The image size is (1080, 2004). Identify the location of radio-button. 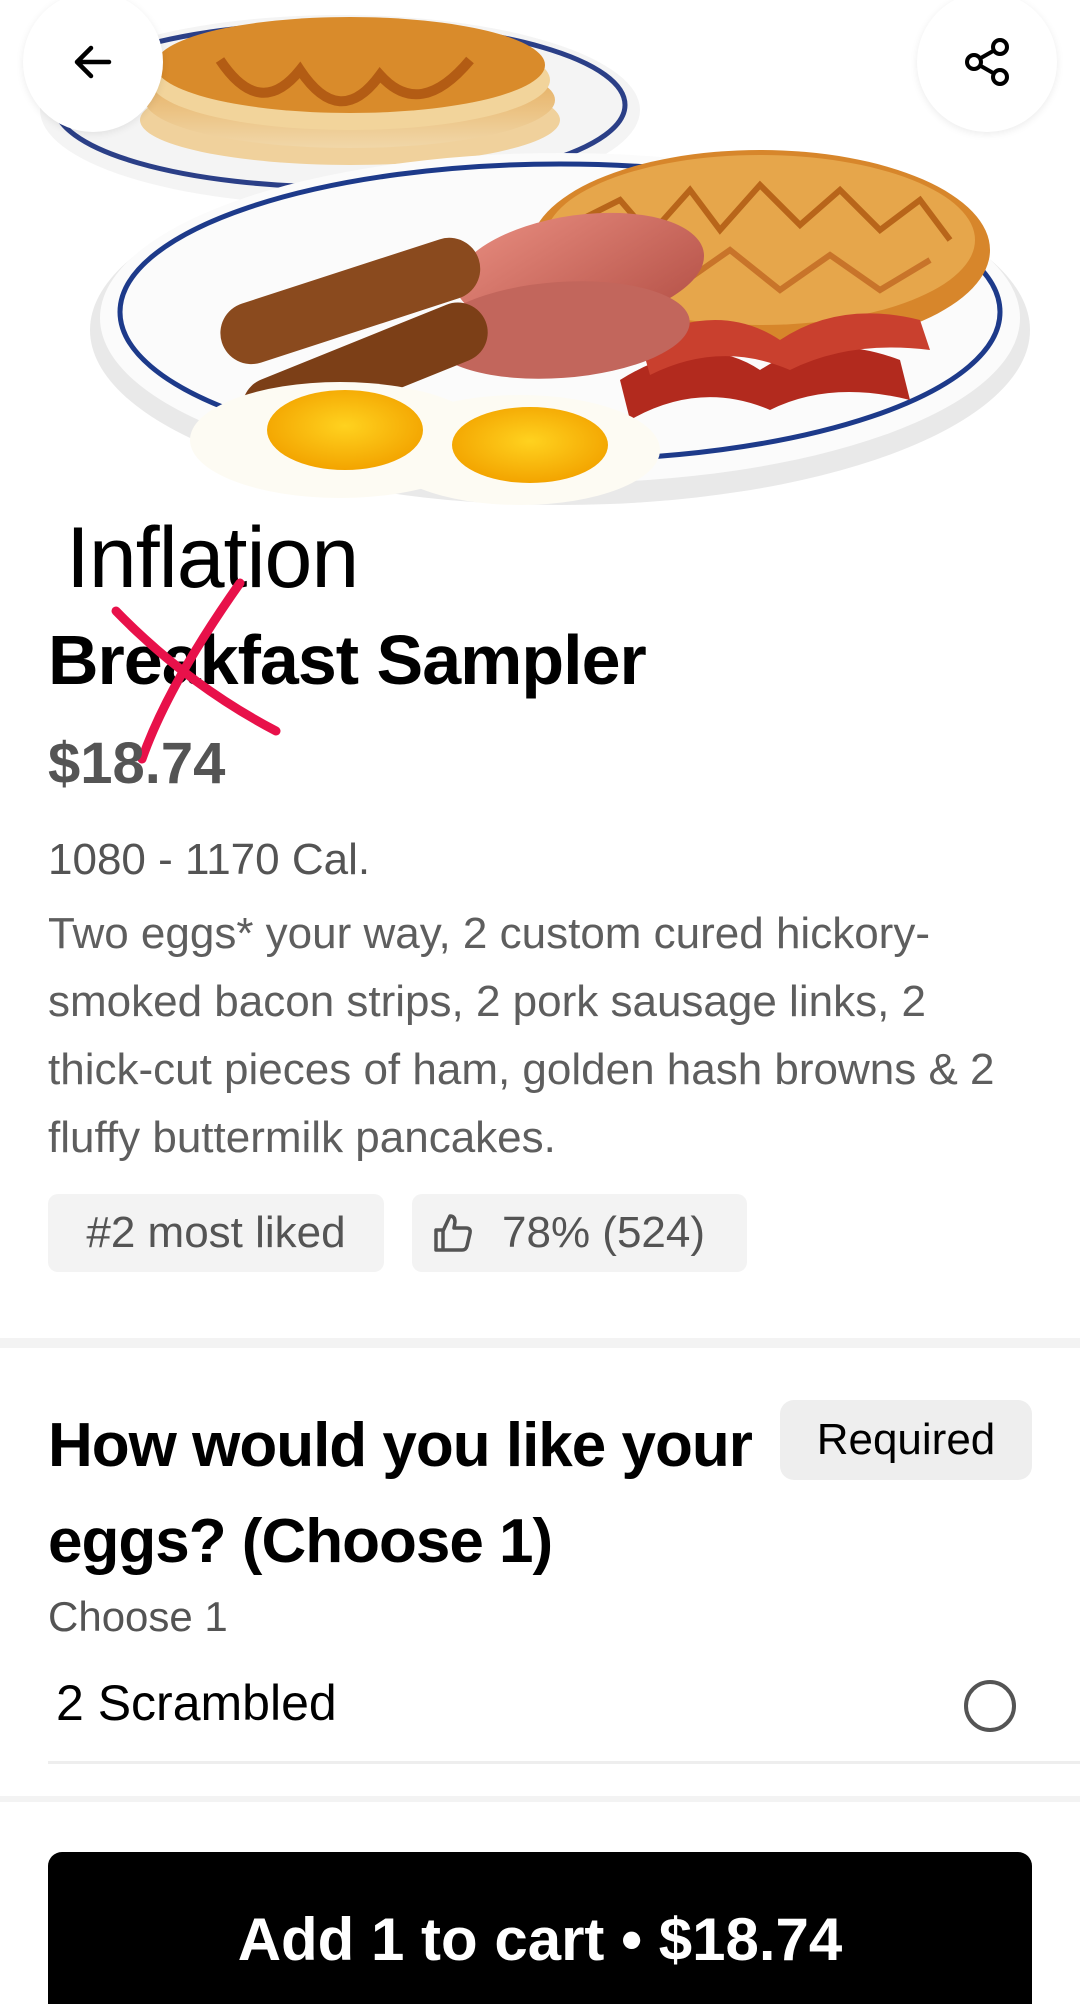
(990, 1706).